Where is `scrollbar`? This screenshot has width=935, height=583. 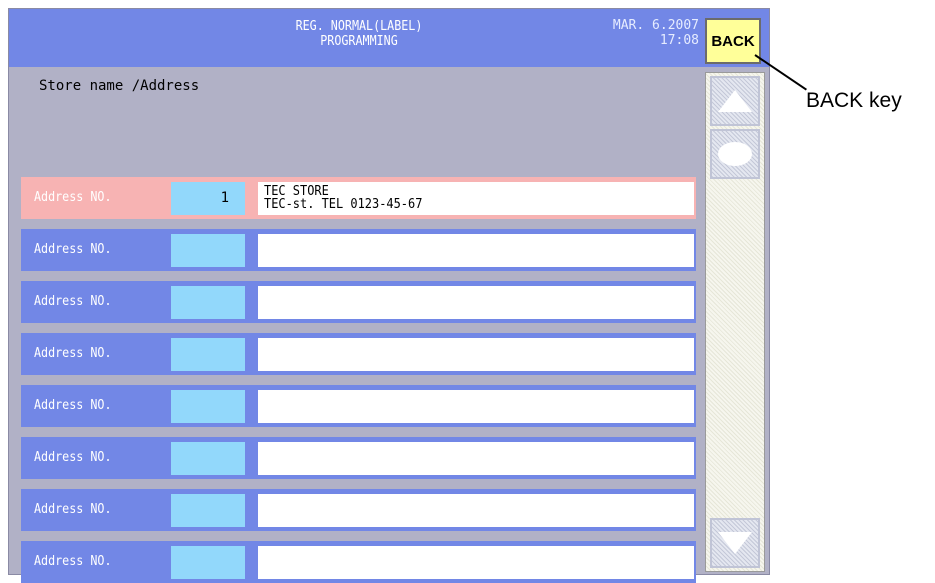 scrollbar is located at coordinates (735, 322).